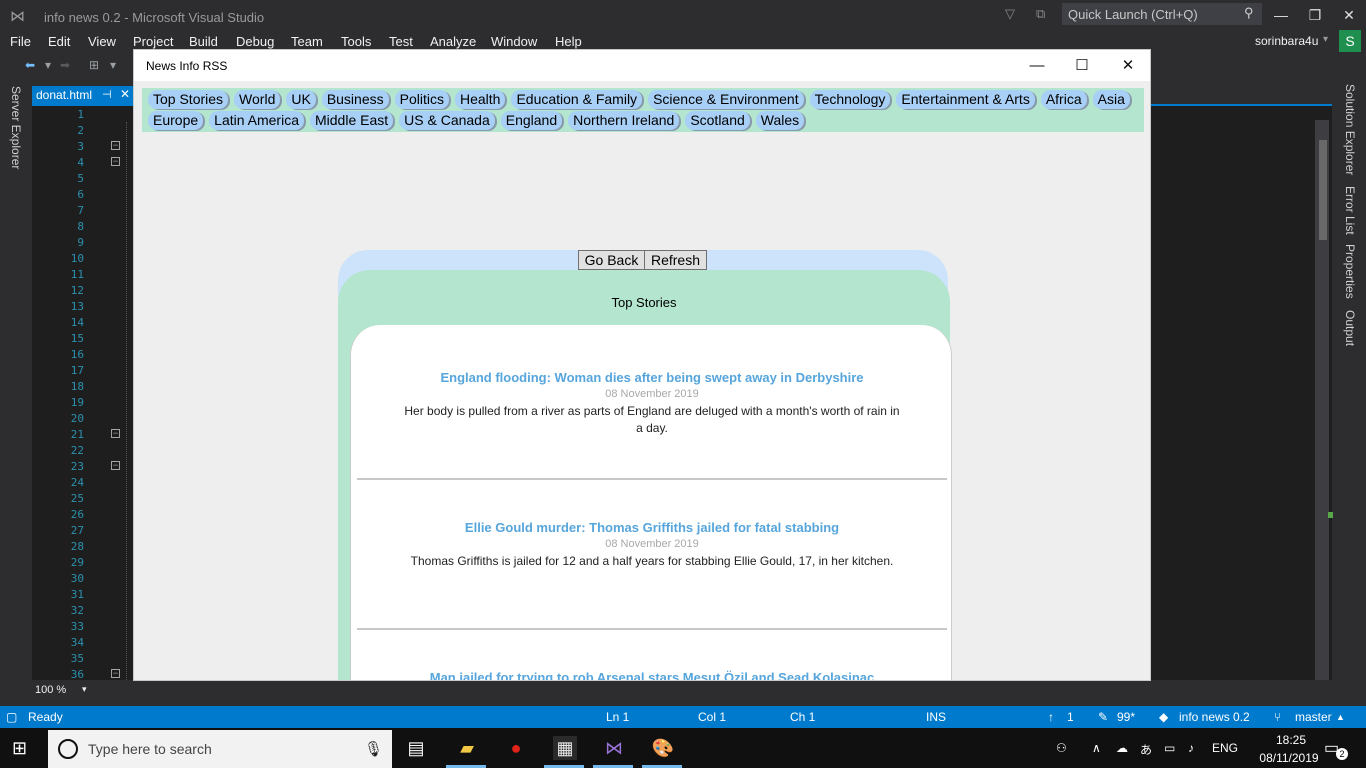  I want to click on file-explorer-icon: ▰, so click(467, 748).